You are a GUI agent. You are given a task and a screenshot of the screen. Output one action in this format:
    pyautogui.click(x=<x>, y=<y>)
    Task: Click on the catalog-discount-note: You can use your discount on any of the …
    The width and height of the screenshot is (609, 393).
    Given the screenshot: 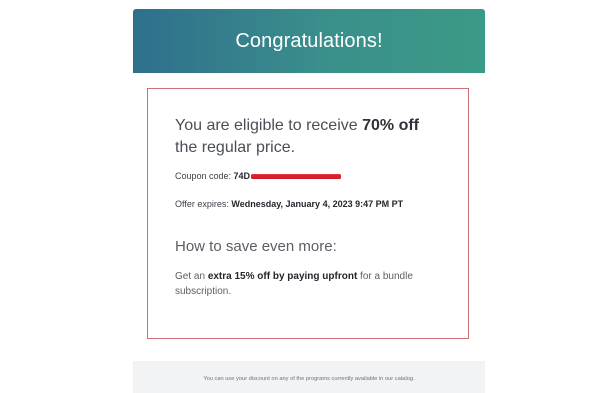 What is the action you would take?
    pyautogui.click(x=309, y=379)
    